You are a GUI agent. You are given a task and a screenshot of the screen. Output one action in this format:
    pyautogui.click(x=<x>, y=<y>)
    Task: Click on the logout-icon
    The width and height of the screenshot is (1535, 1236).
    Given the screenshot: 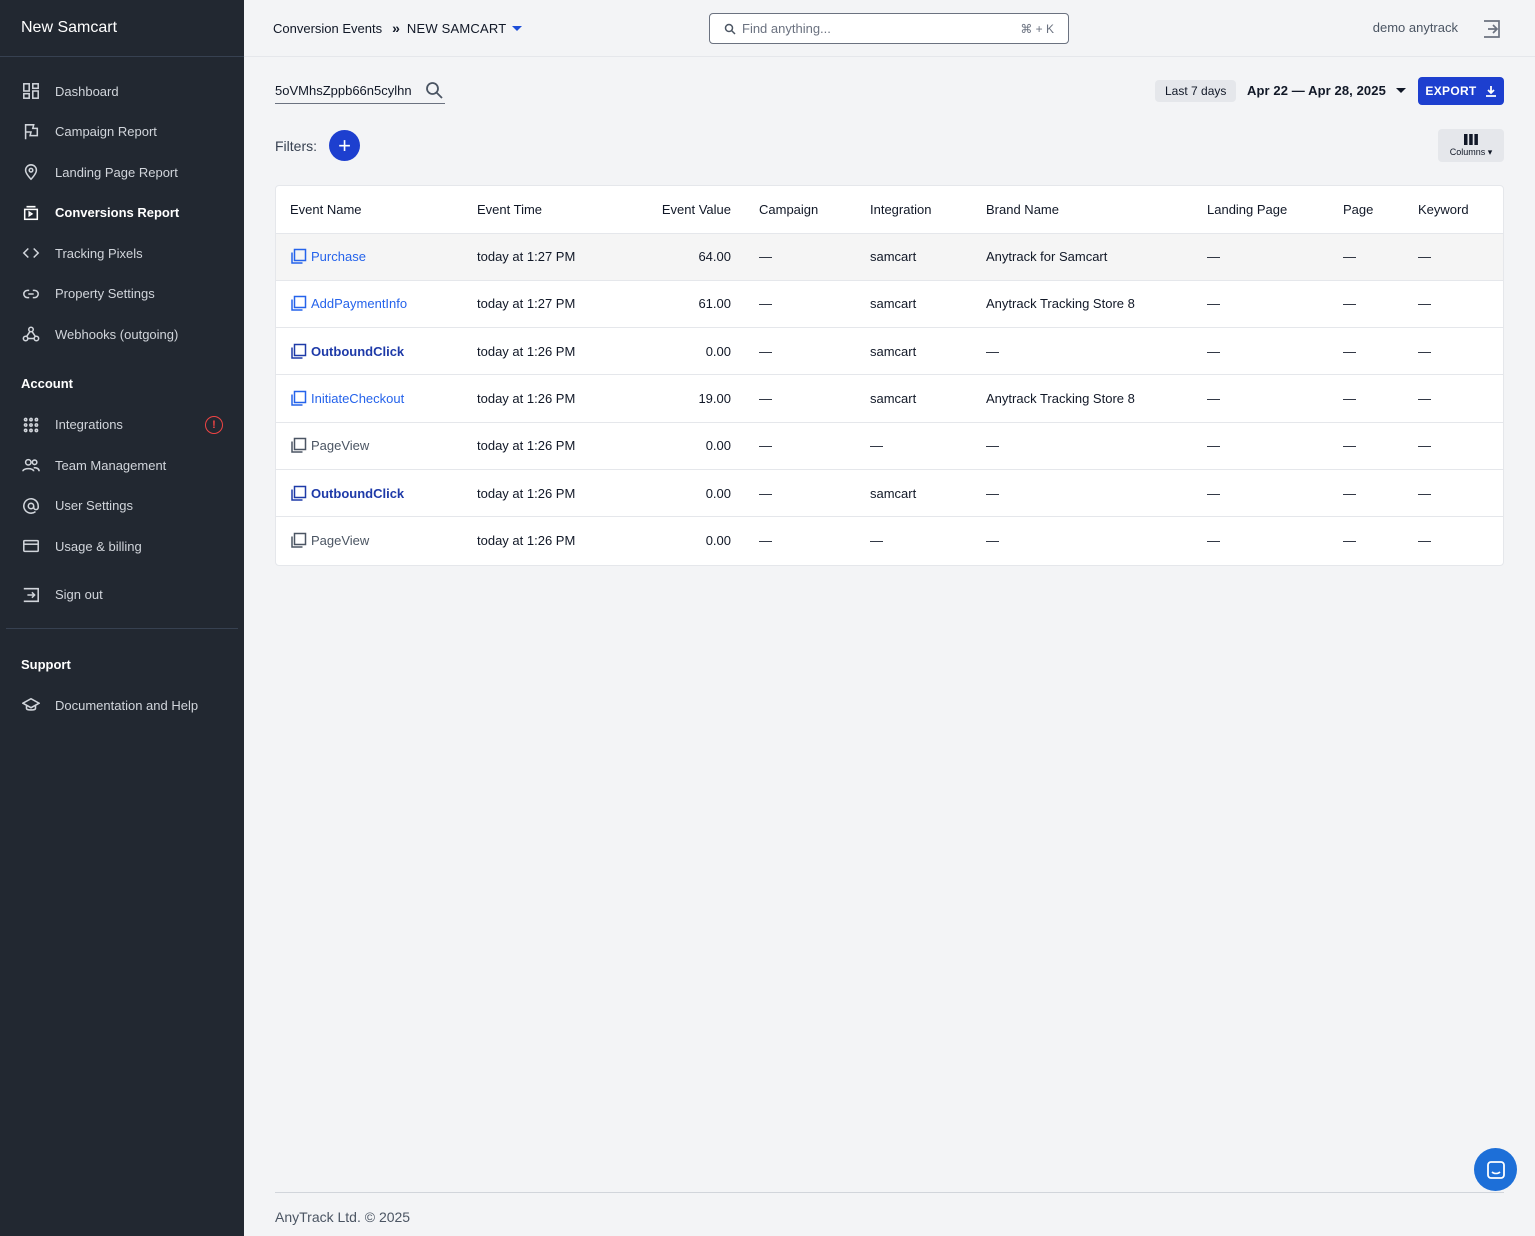 What is the action you would take?
    pyautogui.click(x=1491, y=29)
    